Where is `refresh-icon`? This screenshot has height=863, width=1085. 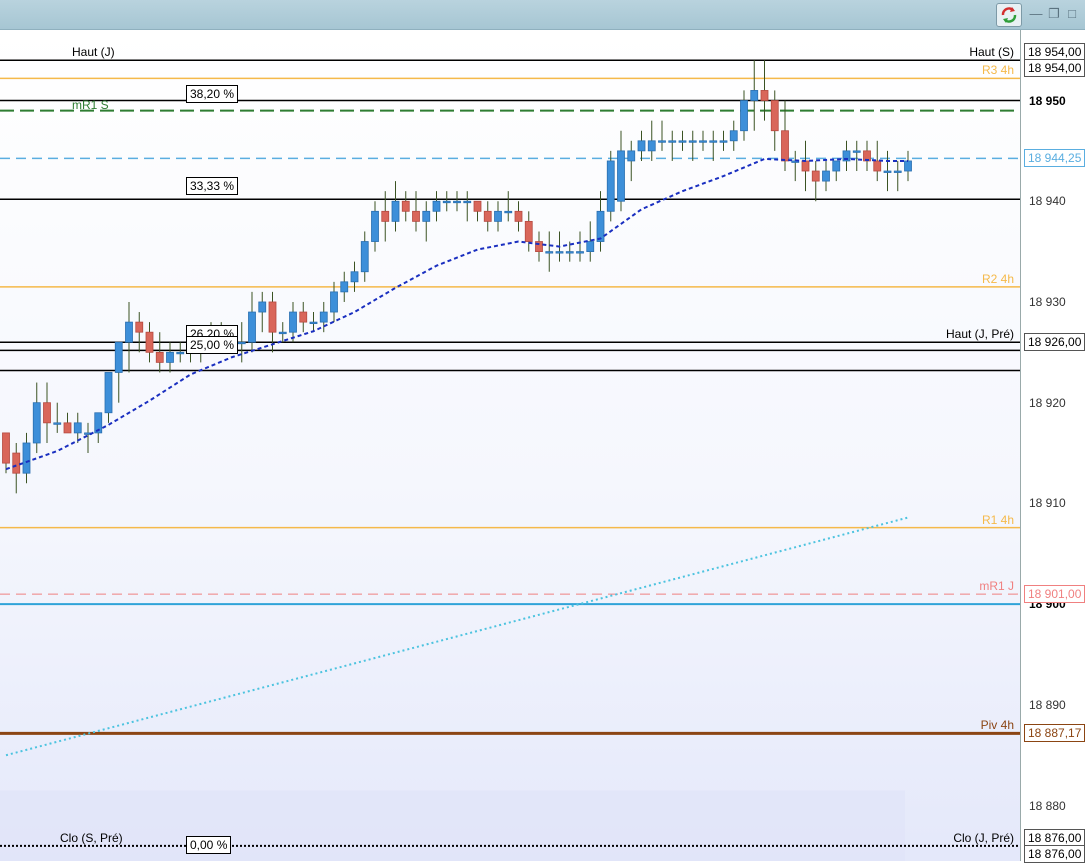 refresh-icon is located at coordinates (1009, 15).